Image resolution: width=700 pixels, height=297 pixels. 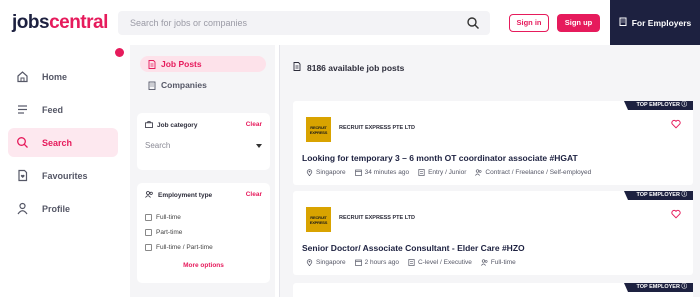 I want to click on job-type-text: Full-time, so click(x=503, y=262).